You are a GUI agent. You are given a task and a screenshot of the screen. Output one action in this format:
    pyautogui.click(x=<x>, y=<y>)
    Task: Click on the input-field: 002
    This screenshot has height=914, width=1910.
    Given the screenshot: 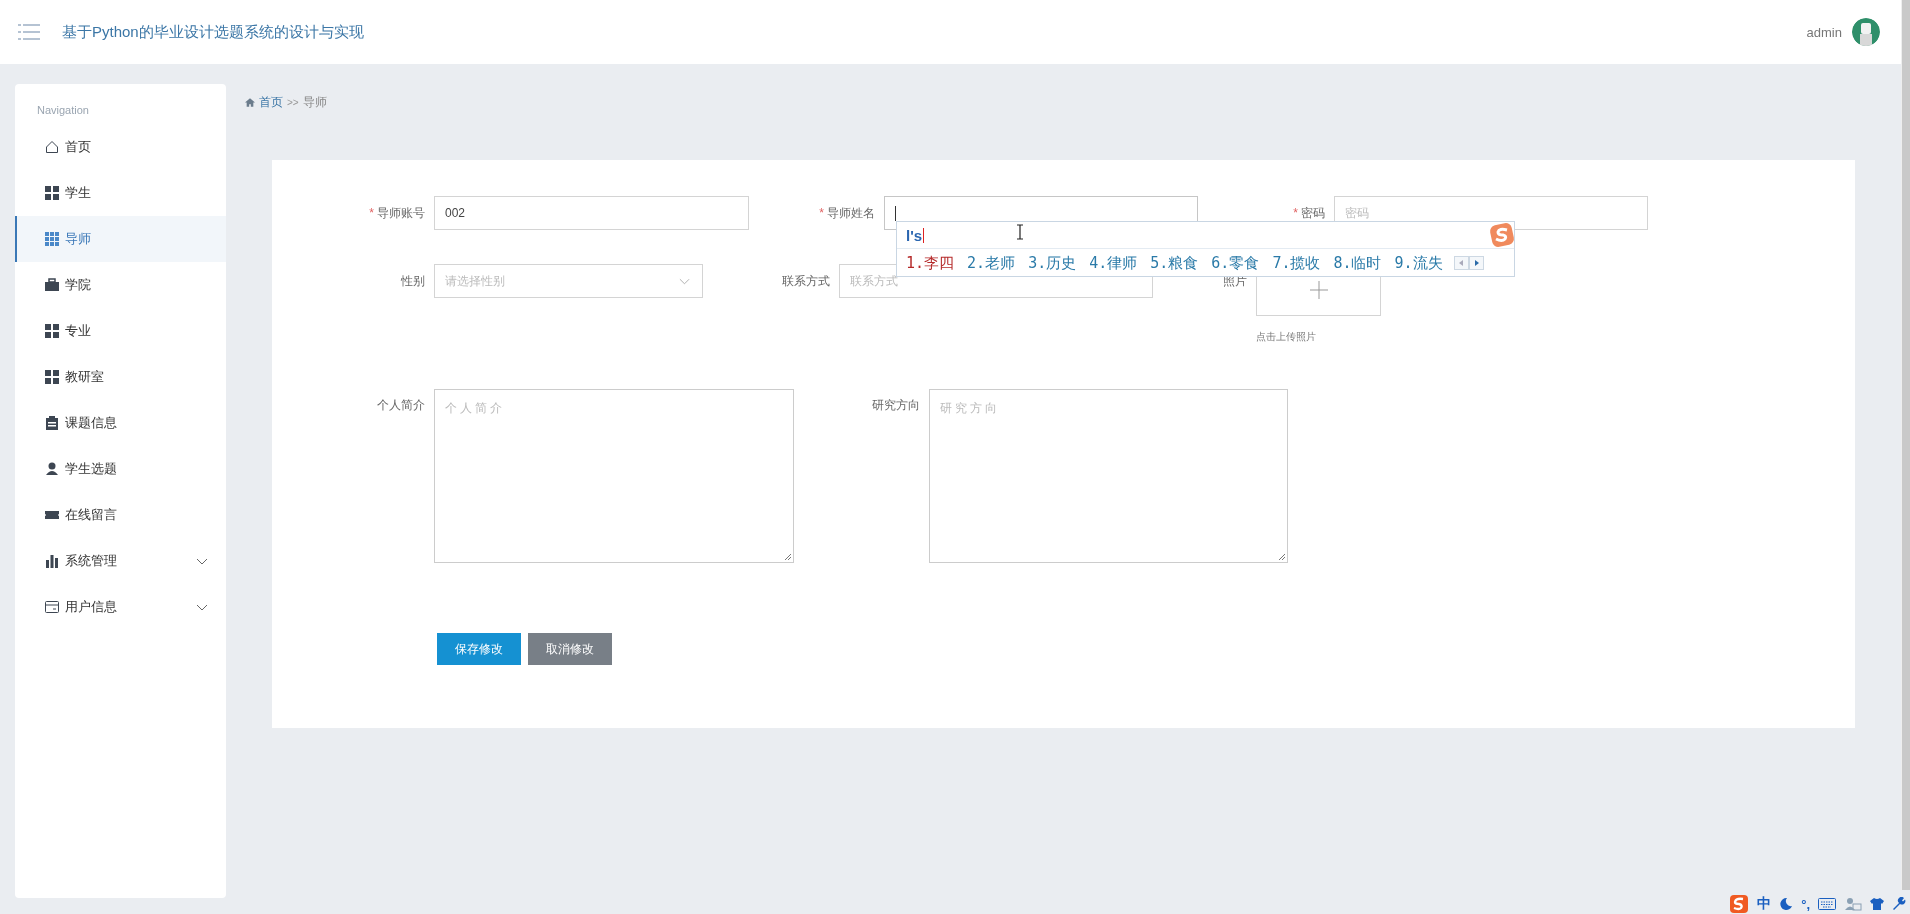 What is the action you would take?
    pyautogui.click(x=591, y=213)
    